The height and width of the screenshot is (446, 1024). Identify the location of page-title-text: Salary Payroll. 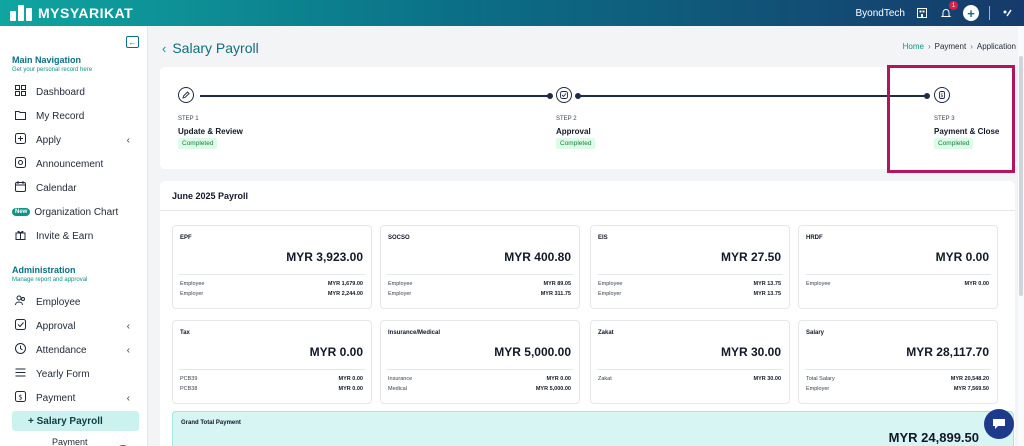
(215, 48).